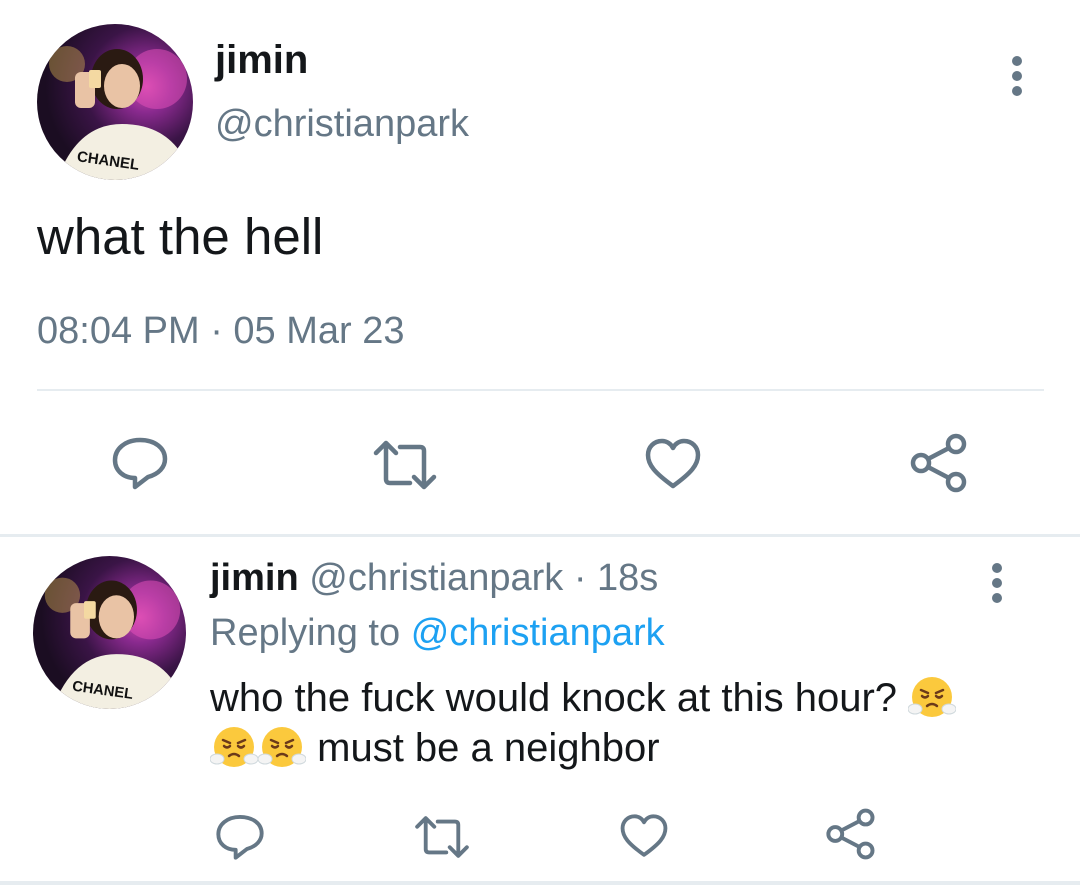 The width and height of the screenshot is (1080, 885). What do you see at coordinates (221, 331) in the screenshot?
I see `tweet-timestamp: 08:04 PM · 05 Mar 23` at bounding box center [221, 331].